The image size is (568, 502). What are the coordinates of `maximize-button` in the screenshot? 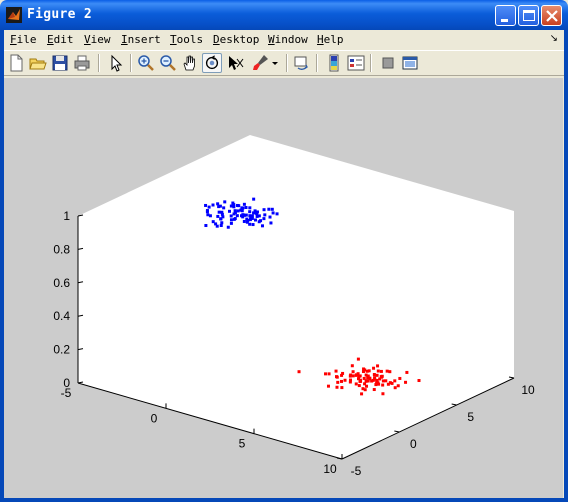 It's located at (528, 15).